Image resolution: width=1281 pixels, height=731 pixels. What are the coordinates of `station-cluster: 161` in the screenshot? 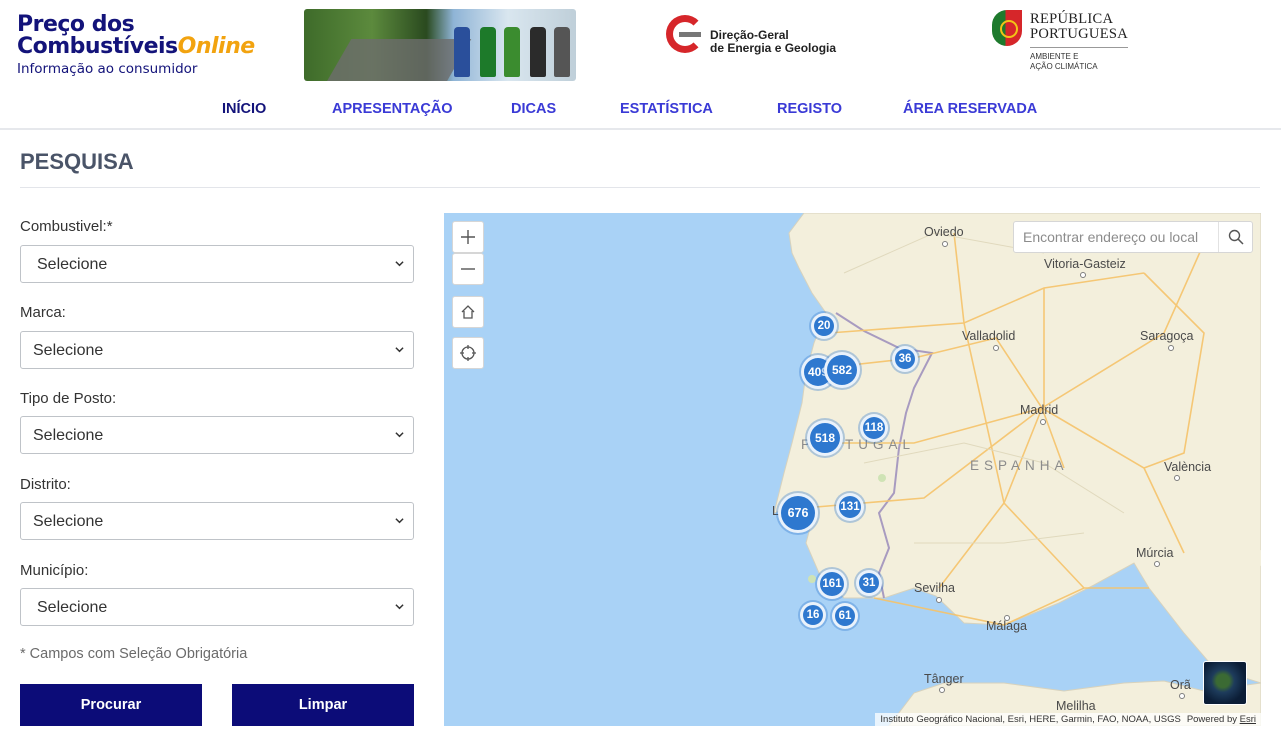 It's located at (832, 584).